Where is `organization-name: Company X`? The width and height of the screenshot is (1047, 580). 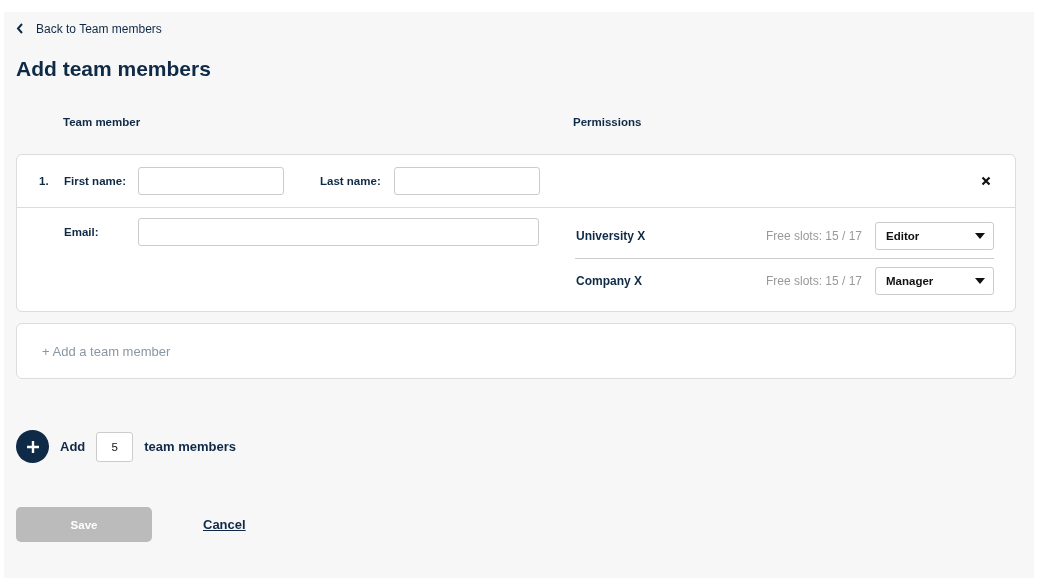
organization-name: Company X is located at coordinates (609, 281).